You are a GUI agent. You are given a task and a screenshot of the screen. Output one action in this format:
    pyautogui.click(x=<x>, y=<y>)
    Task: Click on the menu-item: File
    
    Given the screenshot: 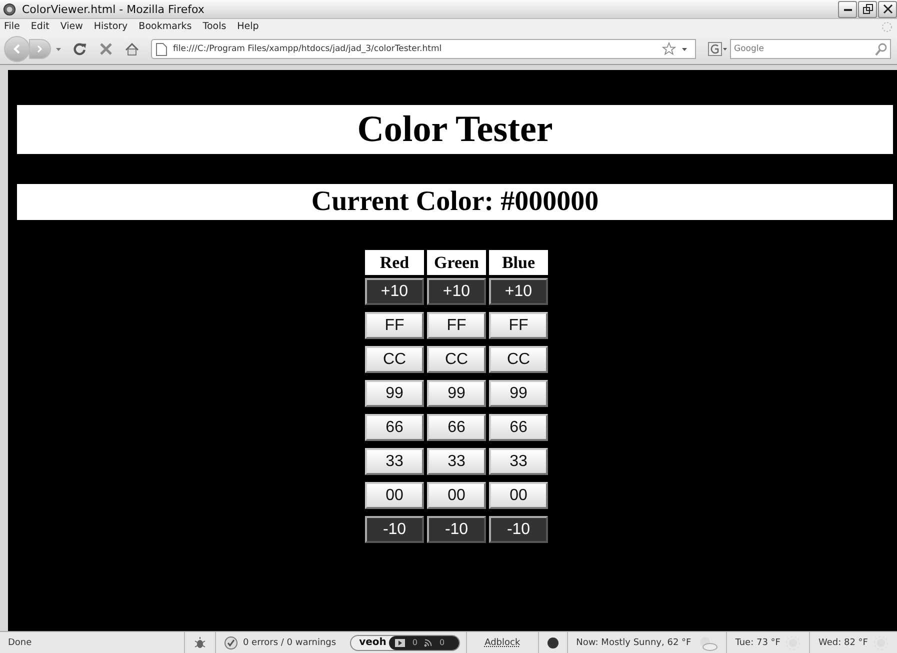 What is the action you would take?
    pyautogui.click(x=12, y=26)
    